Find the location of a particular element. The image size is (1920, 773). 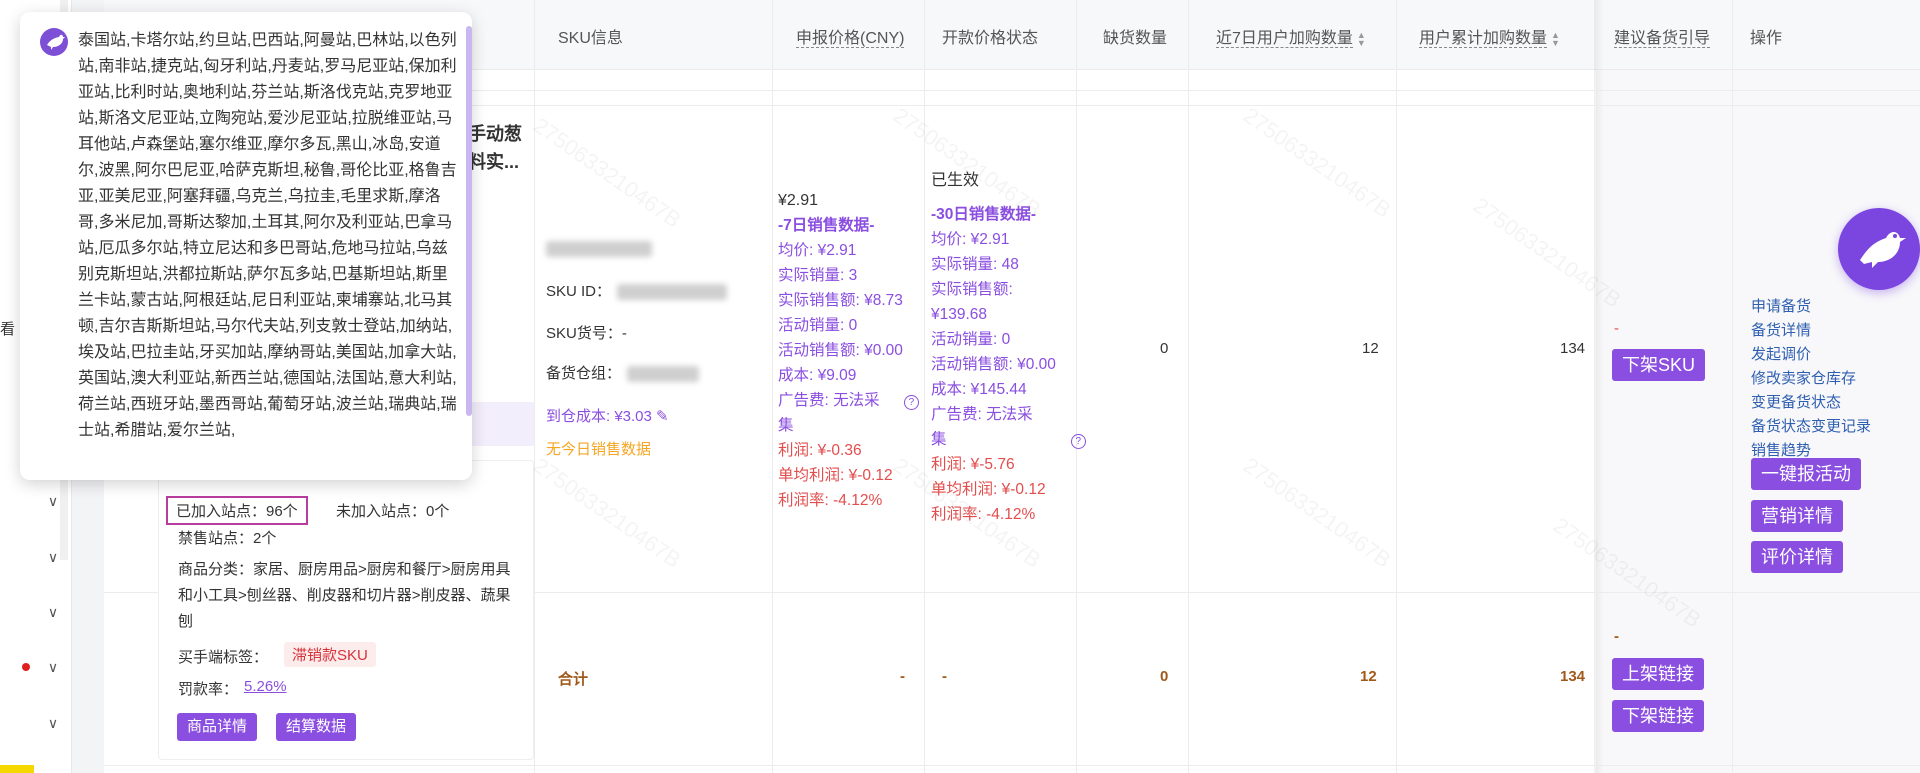

total-suggestion: - is located at coordinates (1616, 636).